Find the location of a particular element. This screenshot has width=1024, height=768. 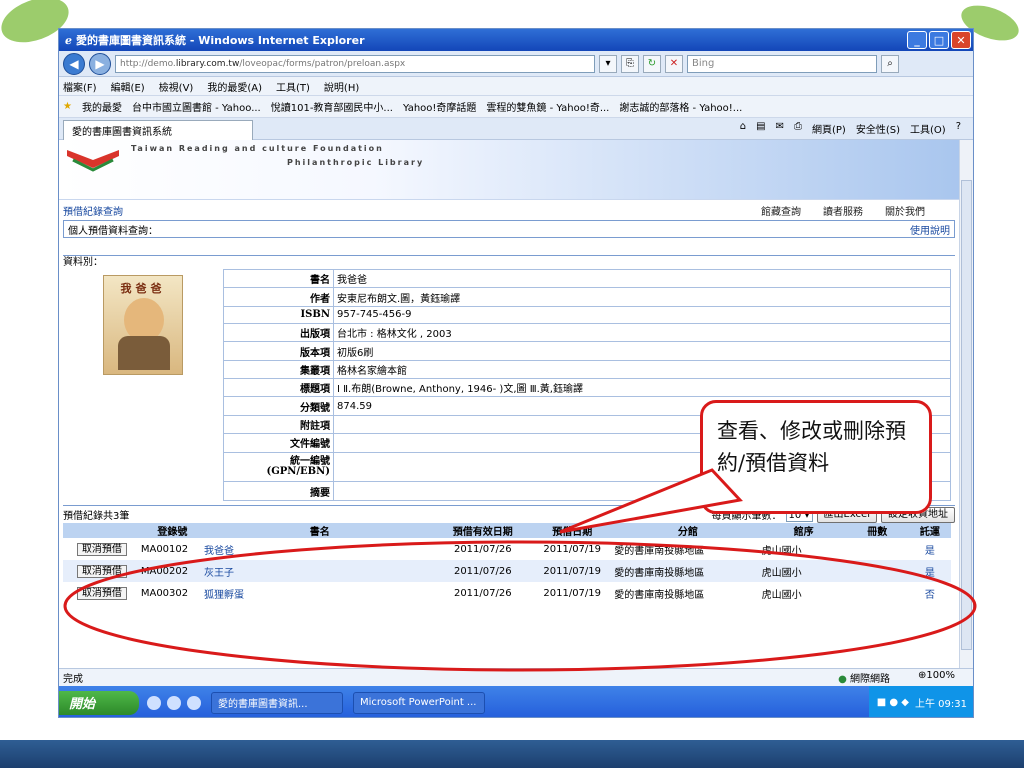

url-path: /loveopac/forms/patron/preloan.aspx is located at coordinates (322, 63).